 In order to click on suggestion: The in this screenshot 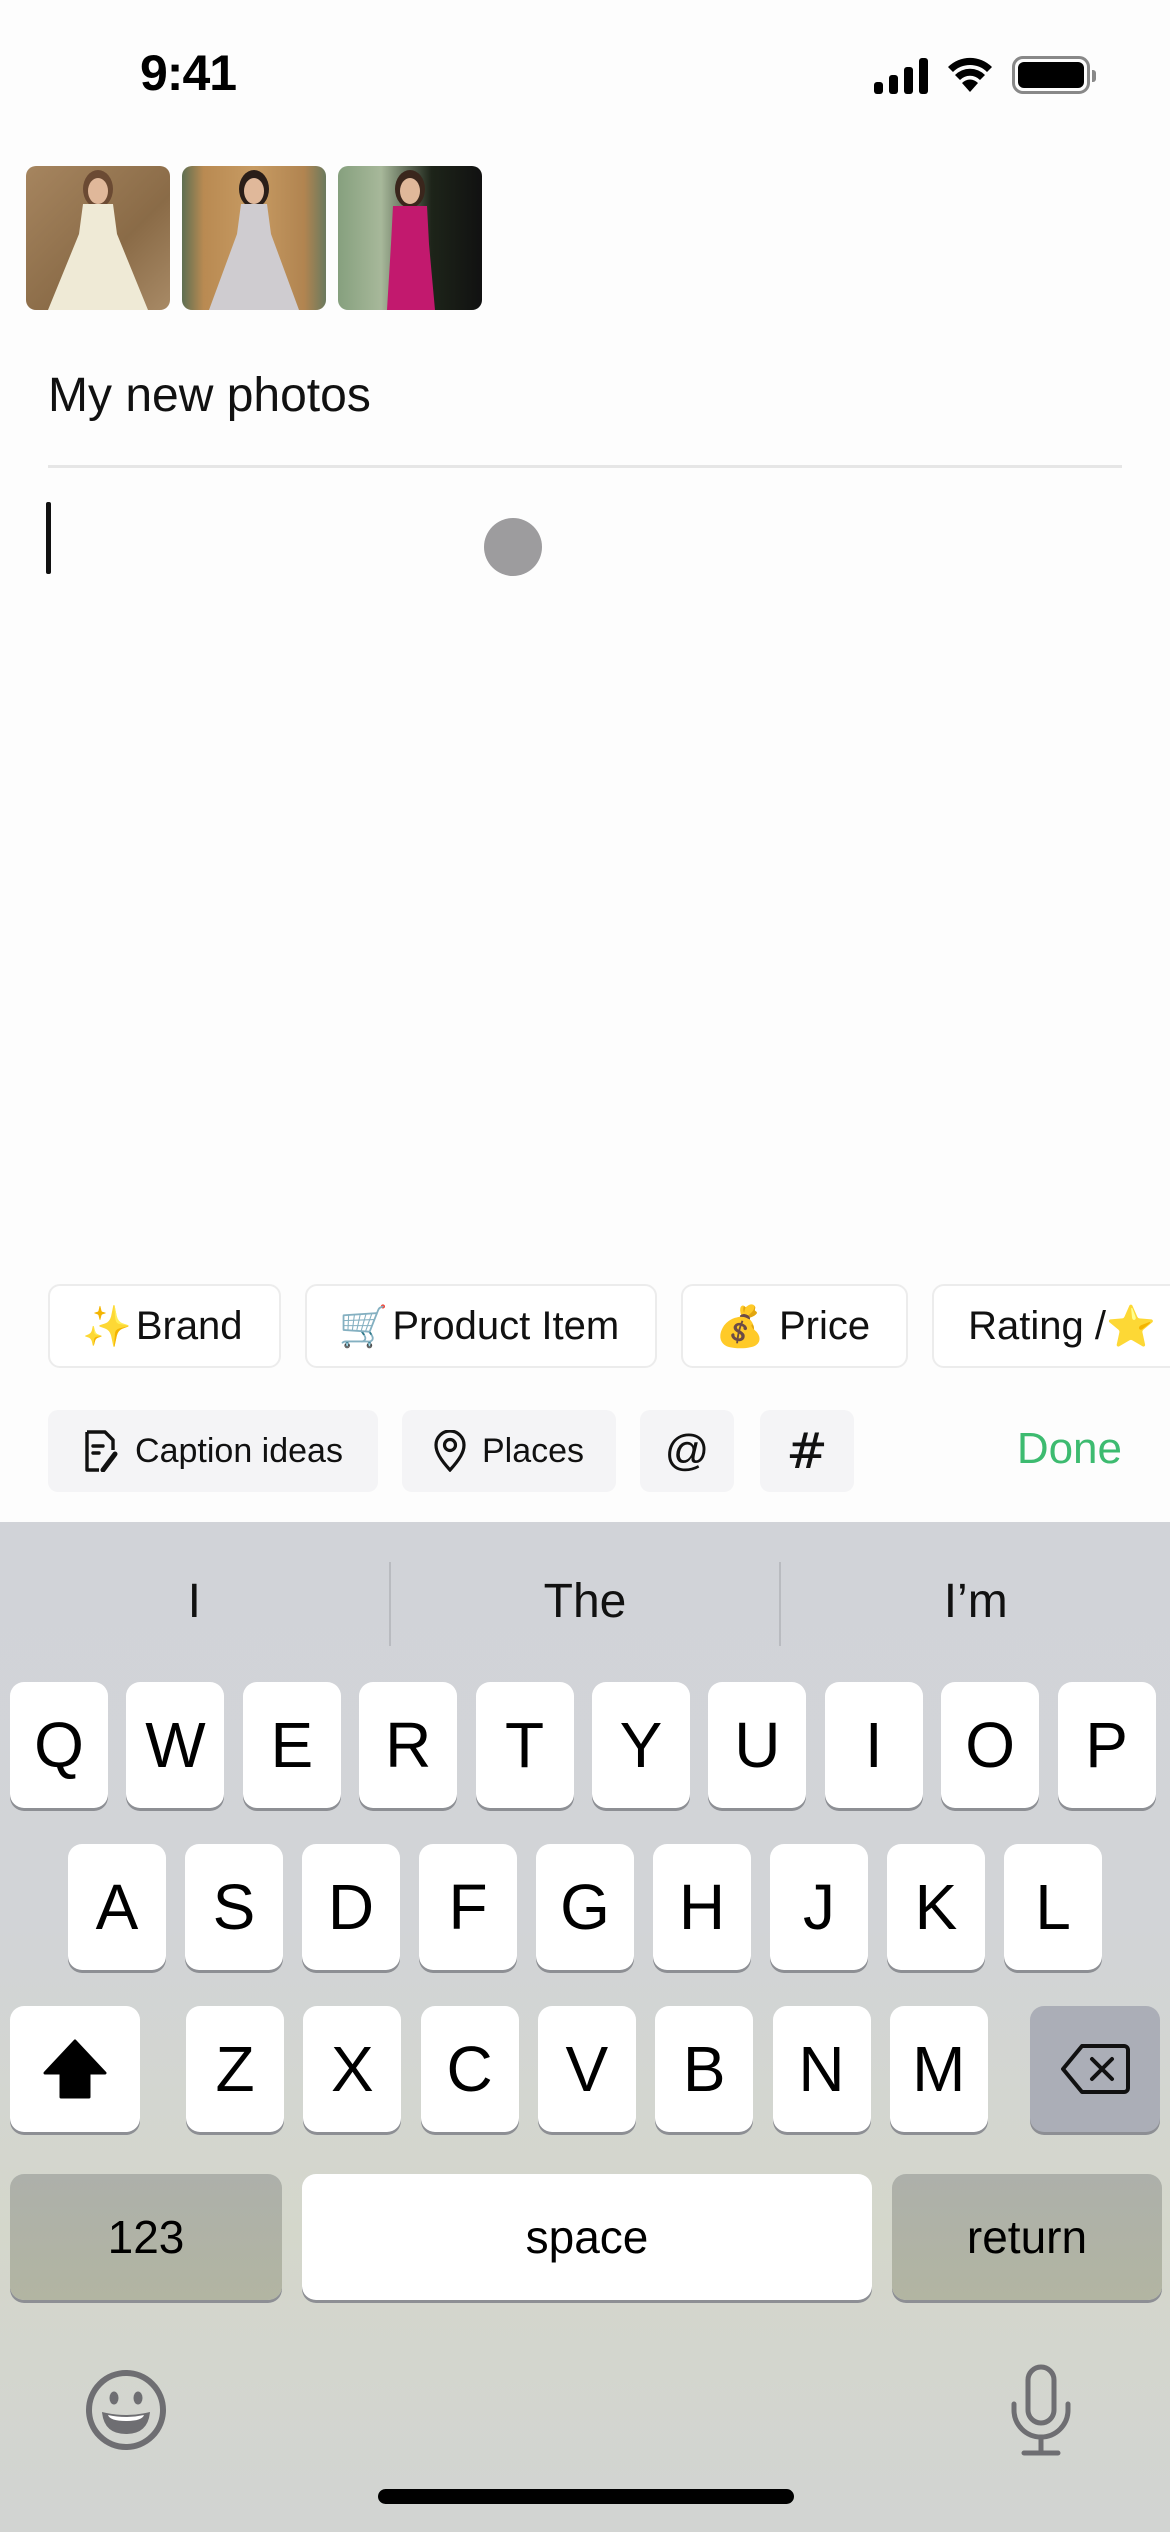, I will do `click(585, 1601)`.